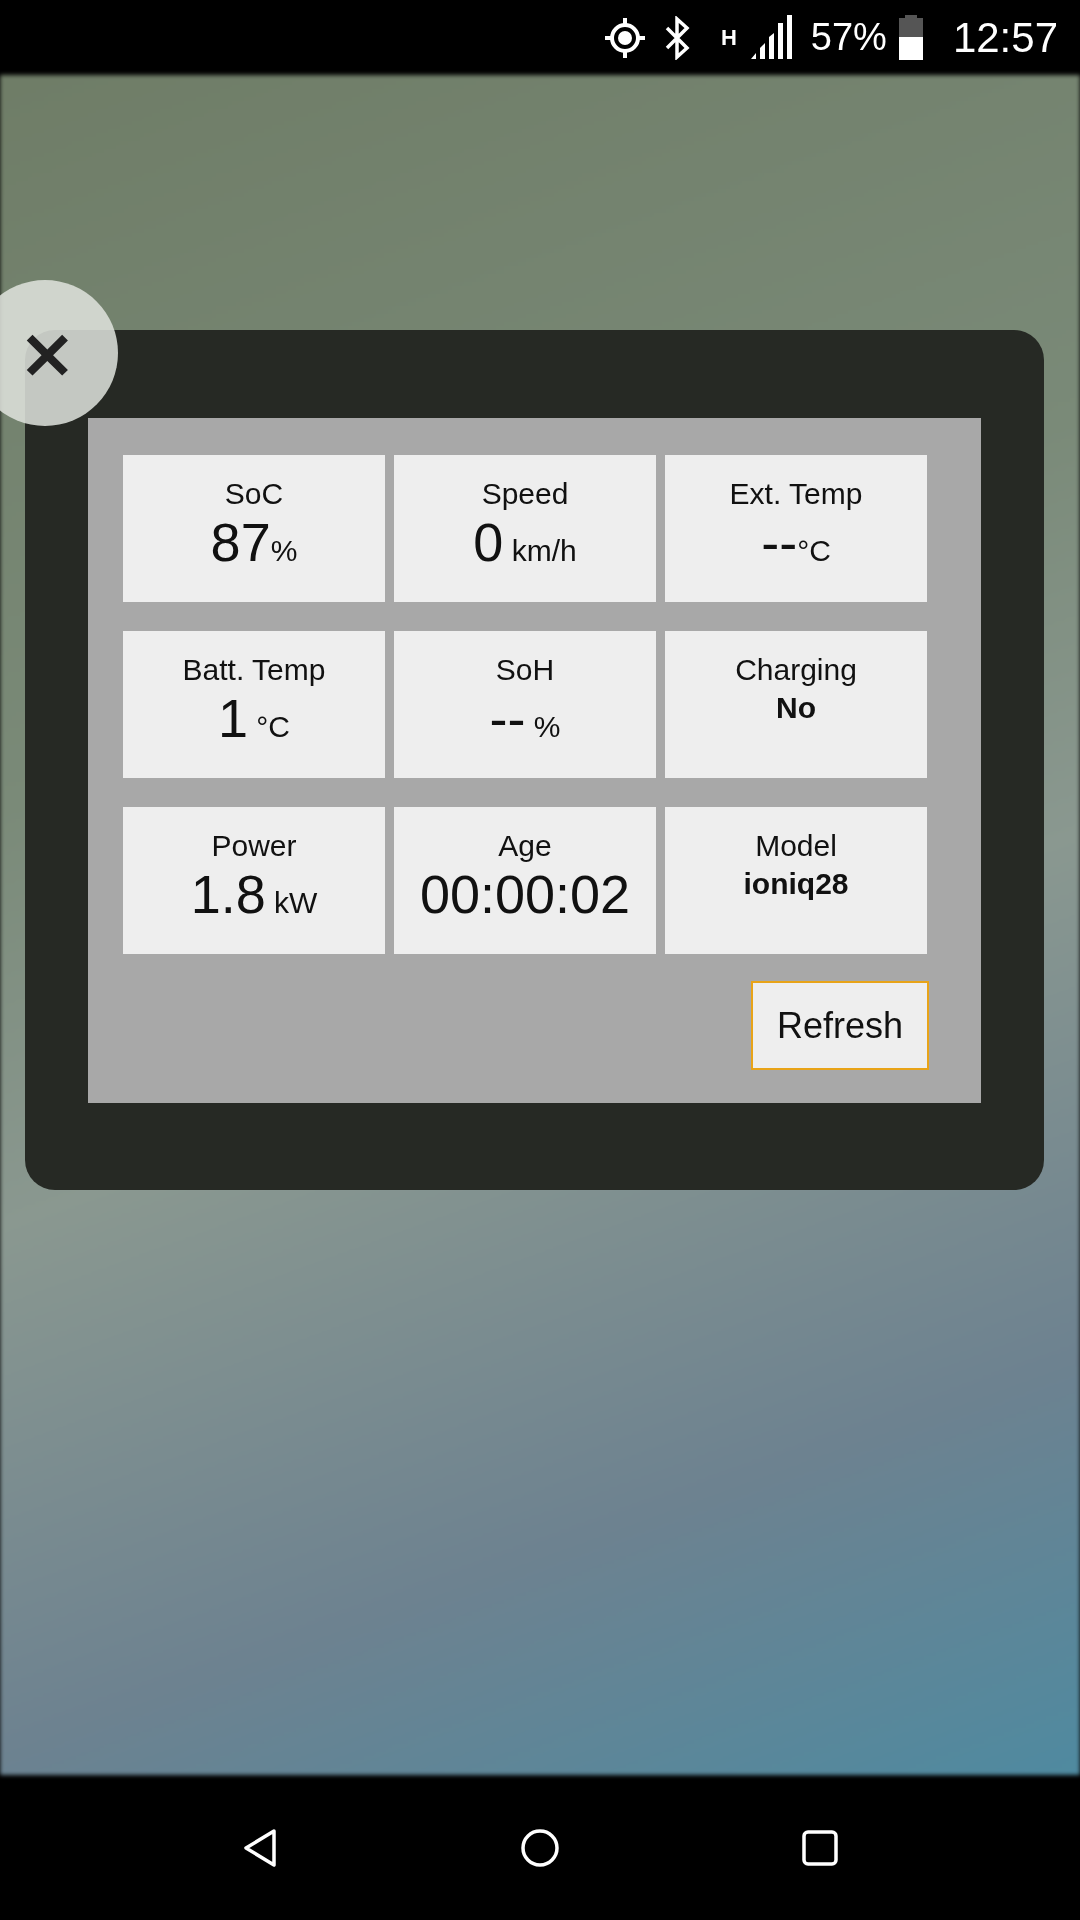 The image size is (1080, 1920). Describe the element at coordinates (624, 37) in the screenshot. I see `location-icon` at that location.